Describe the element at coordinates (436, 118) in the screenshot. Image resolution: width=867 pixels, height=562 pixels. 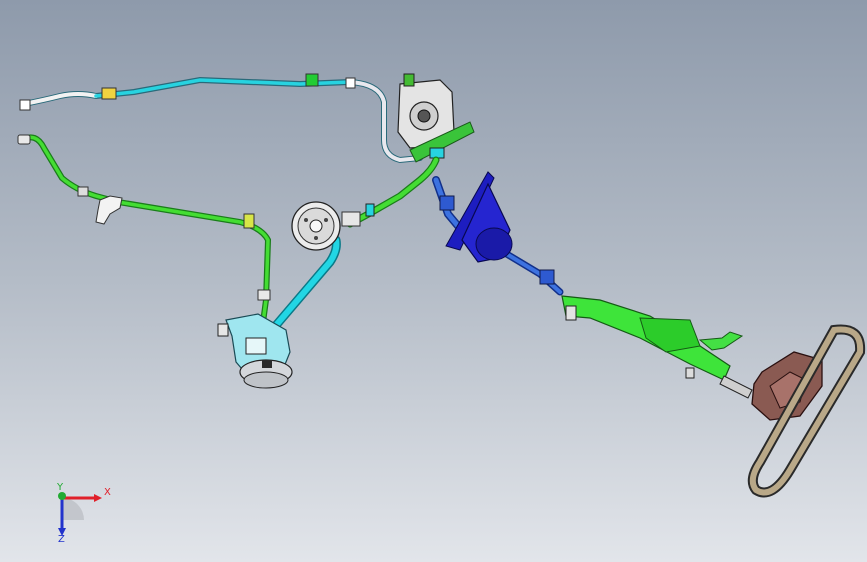
I see `steering-gear-housing` at that location.